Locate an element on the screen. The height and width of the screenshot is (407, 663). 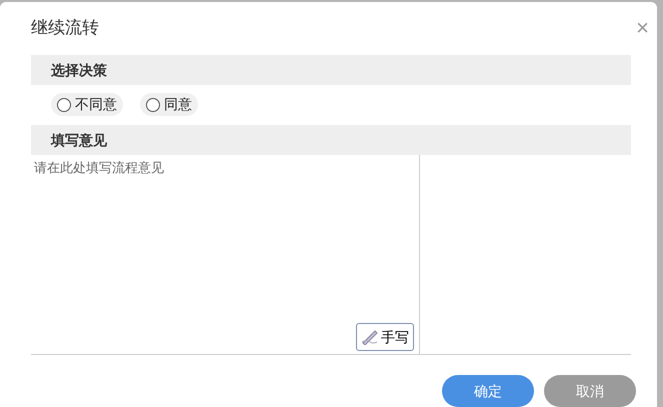
section-title: 选择决策 is located at coordinates (79, 70).